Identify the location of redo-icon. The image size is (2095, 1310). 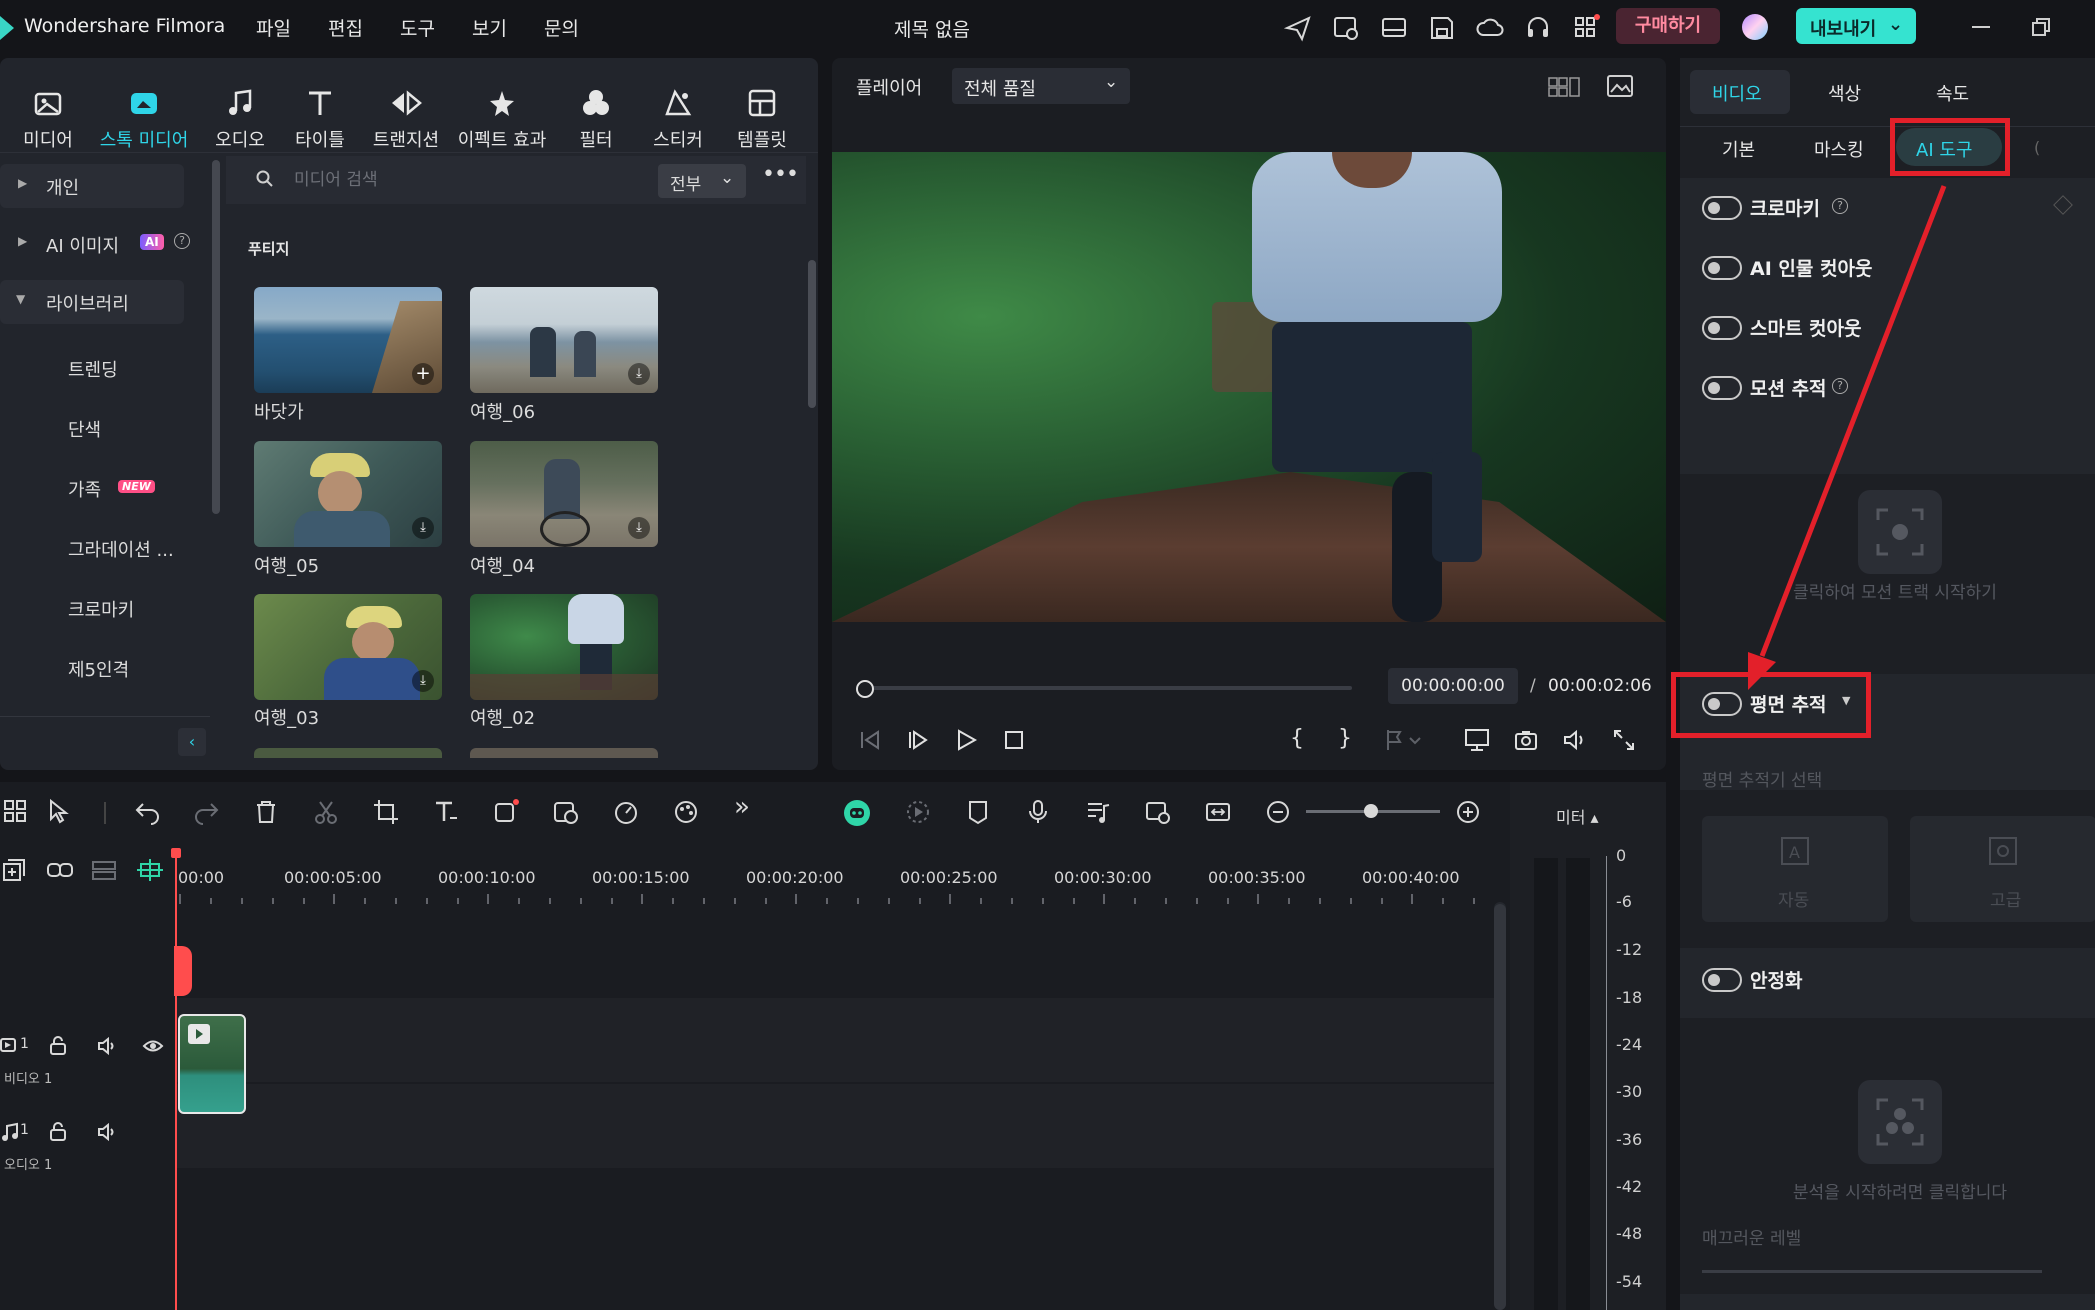
(206, 812).